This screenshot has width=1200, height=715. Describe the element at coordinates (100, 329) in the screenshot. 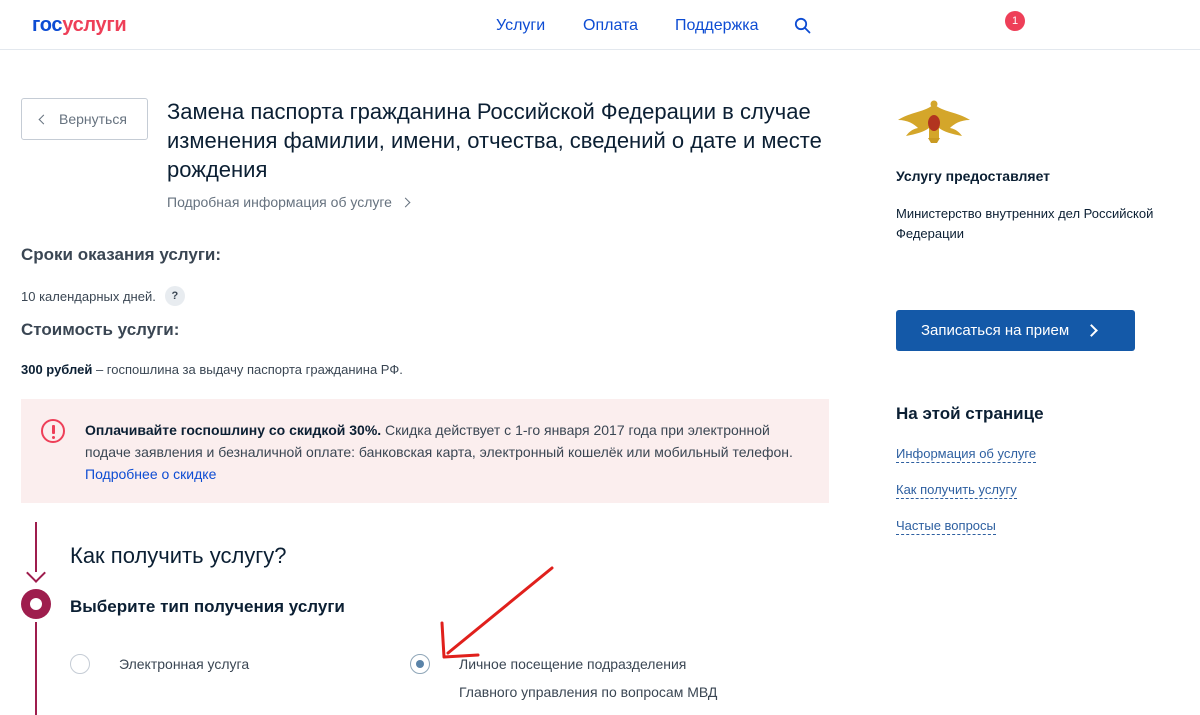

I see `cost-heading: Стоимость услуги:` at that location.